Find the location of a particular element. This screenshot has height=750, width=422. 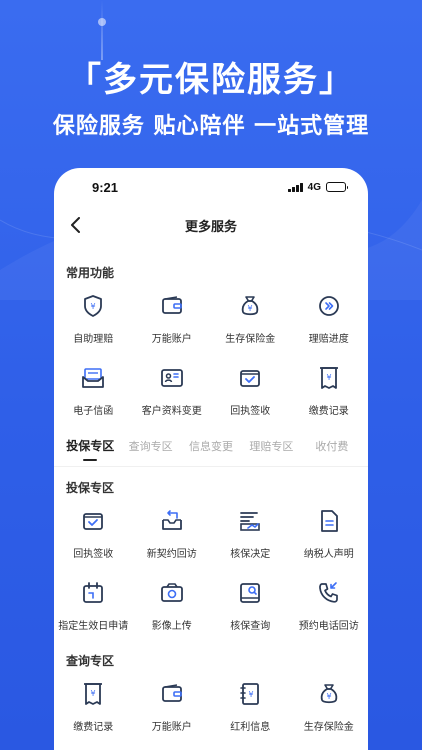

decor-dot is located at coordinates (102, 22).